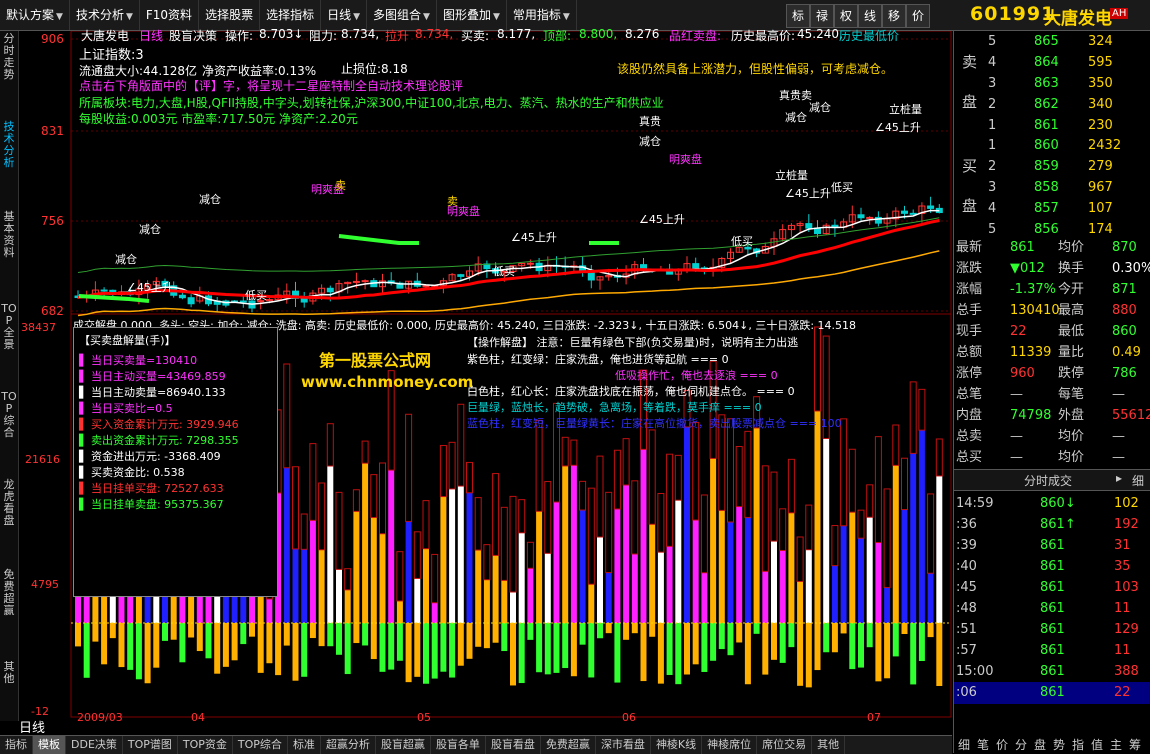 This screenshot has width=1150, height=754. I want to click on stat-row: 涨停 960 跌停 786, so click(1052, 374).